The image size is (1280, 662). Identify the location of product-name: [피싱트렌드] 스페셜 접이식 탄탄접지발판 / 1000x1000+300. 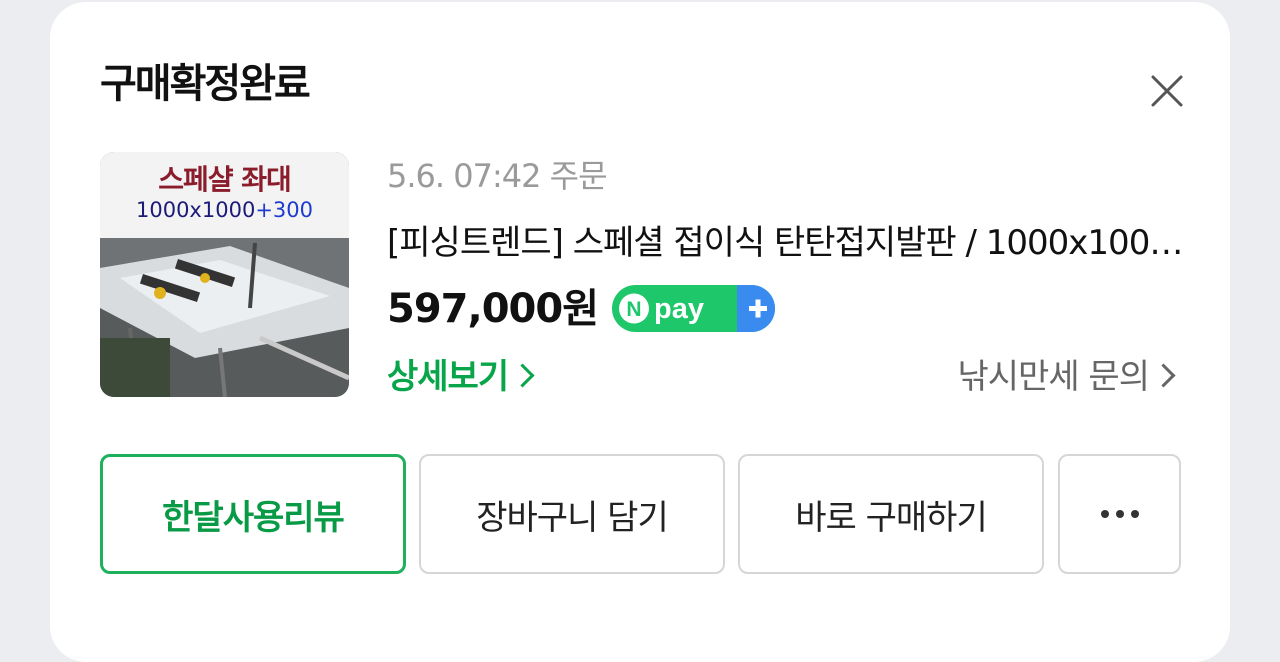
(787, 243).